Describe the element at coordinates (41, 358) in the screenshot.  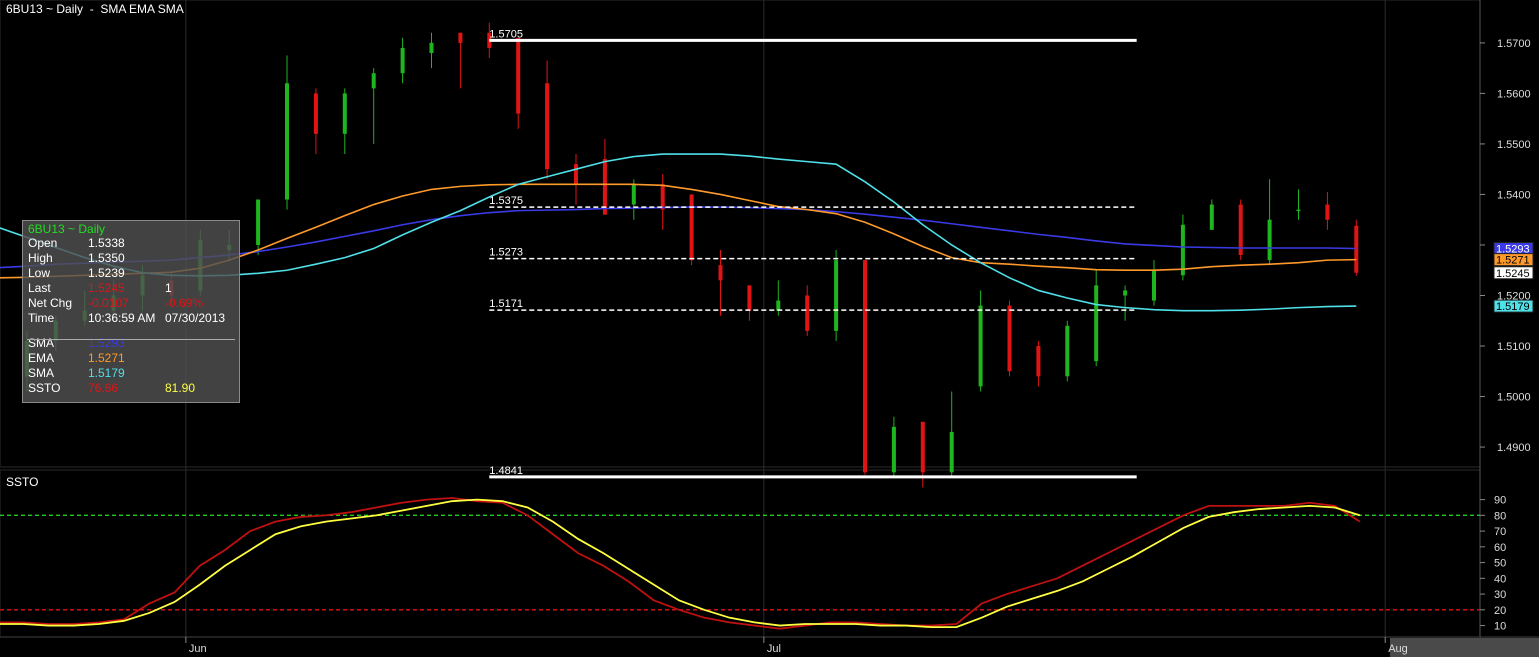
I see `data-window-label: EMA` at that location.